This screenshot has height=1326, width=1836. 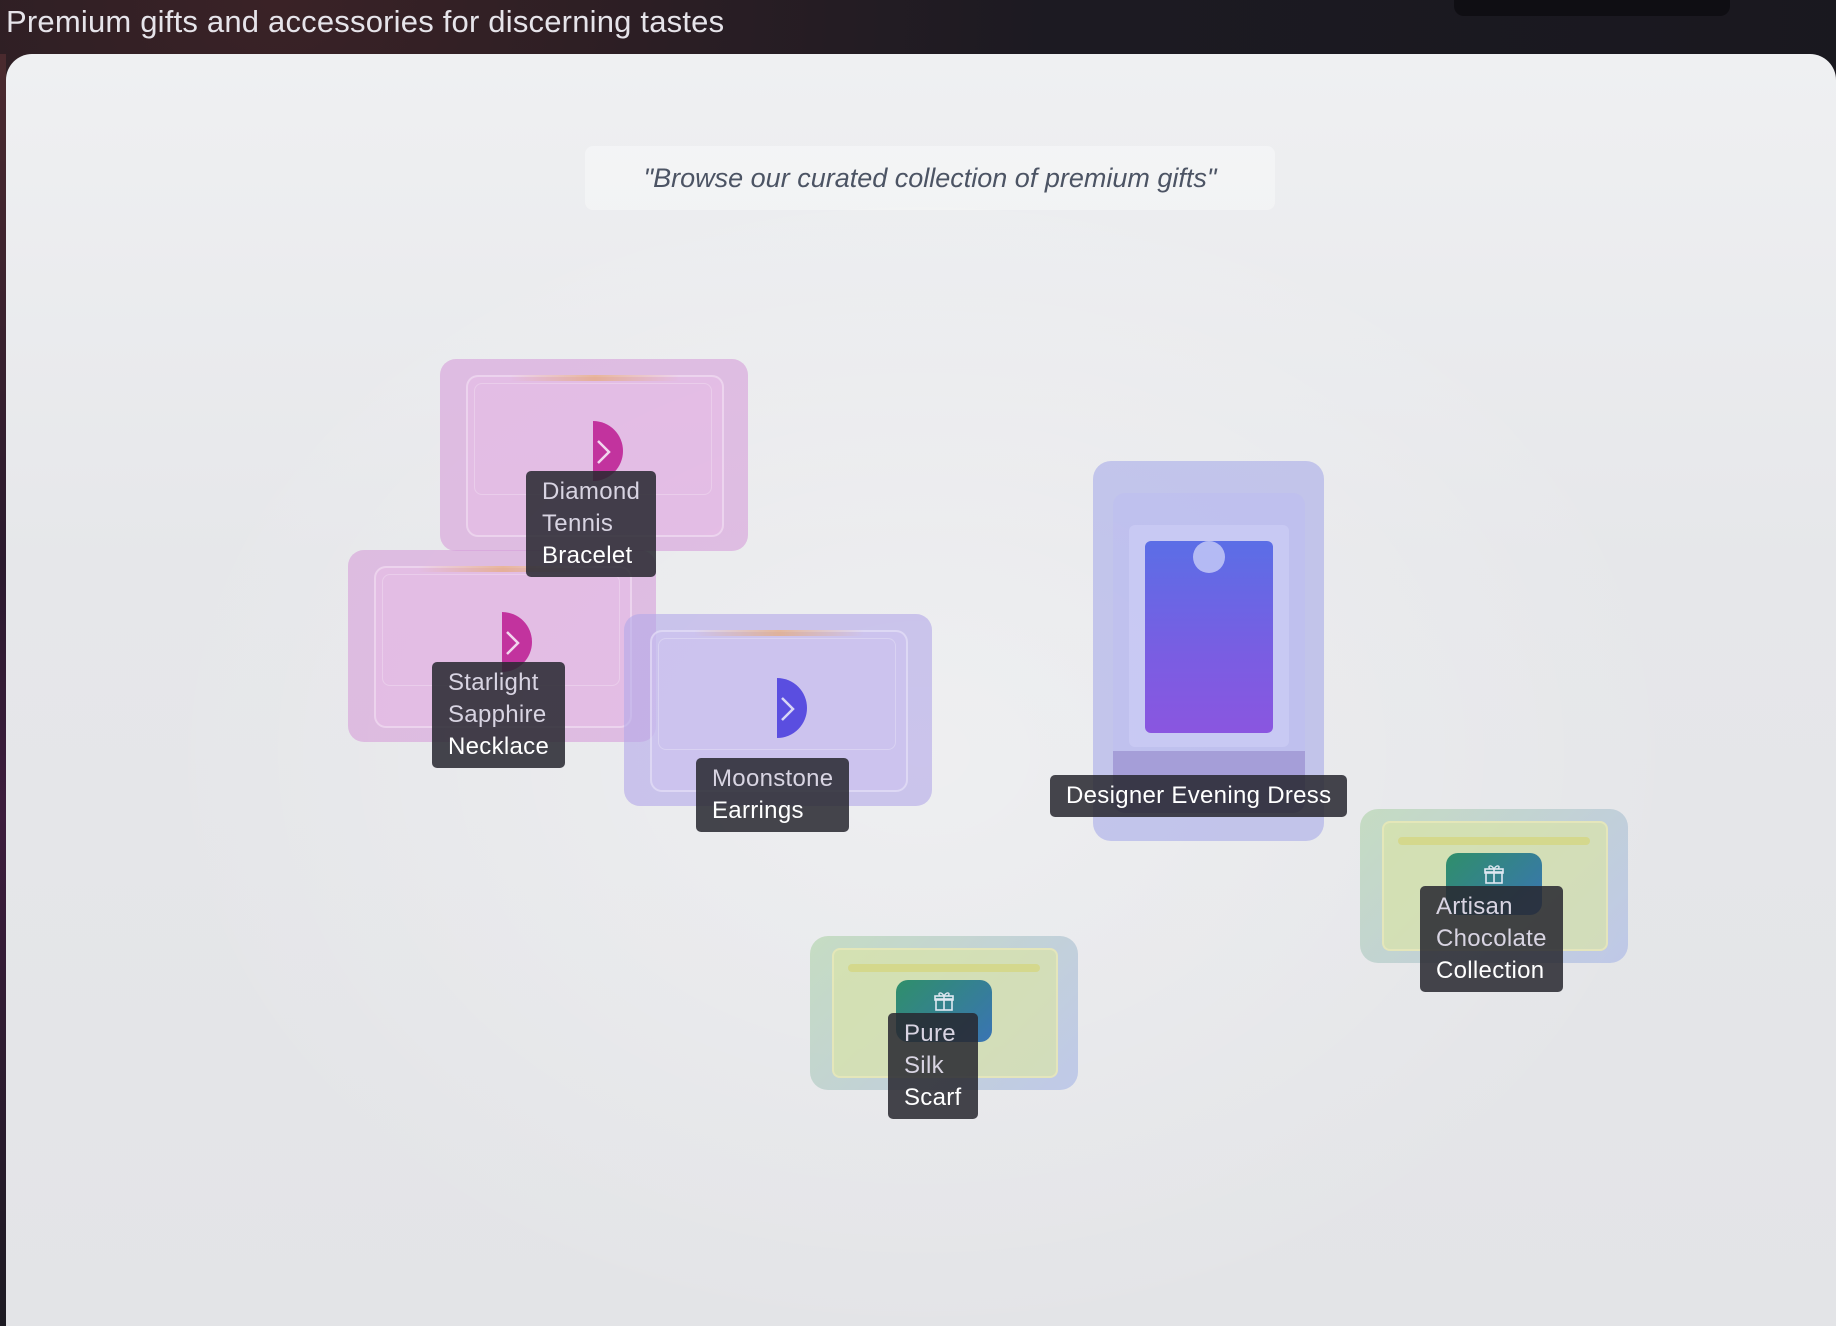 What do you see at coordinates (1592, 8) in the screenshot?
I see `top-pill` at bounding box center [1592, 8].